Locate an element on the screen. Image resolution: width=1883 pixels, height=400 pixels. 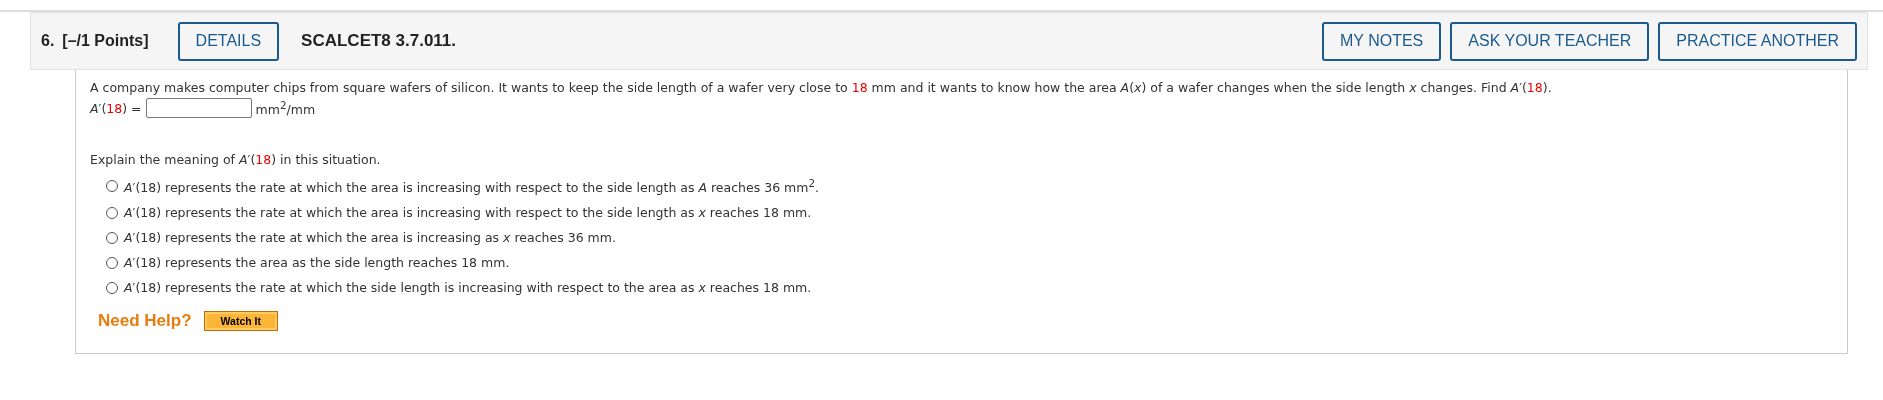
watch-it-button: Watch It is located at coordinates (240, 321).